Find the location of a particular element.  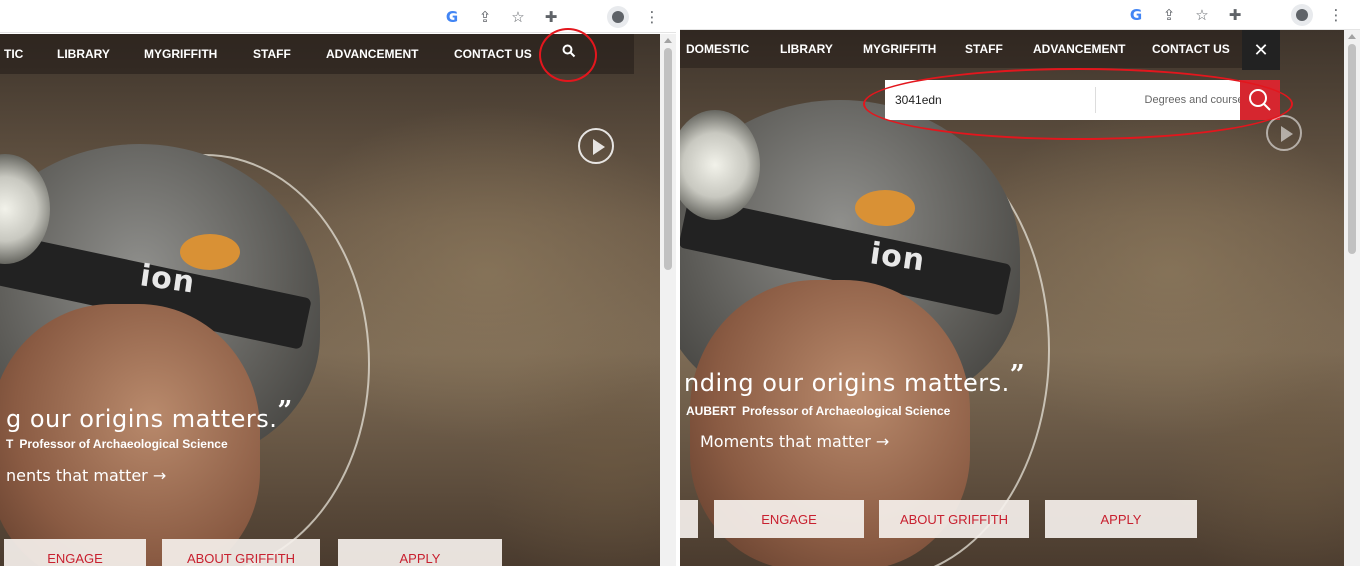

close-search-button: ✕ is located at coordinates (1261, 50).